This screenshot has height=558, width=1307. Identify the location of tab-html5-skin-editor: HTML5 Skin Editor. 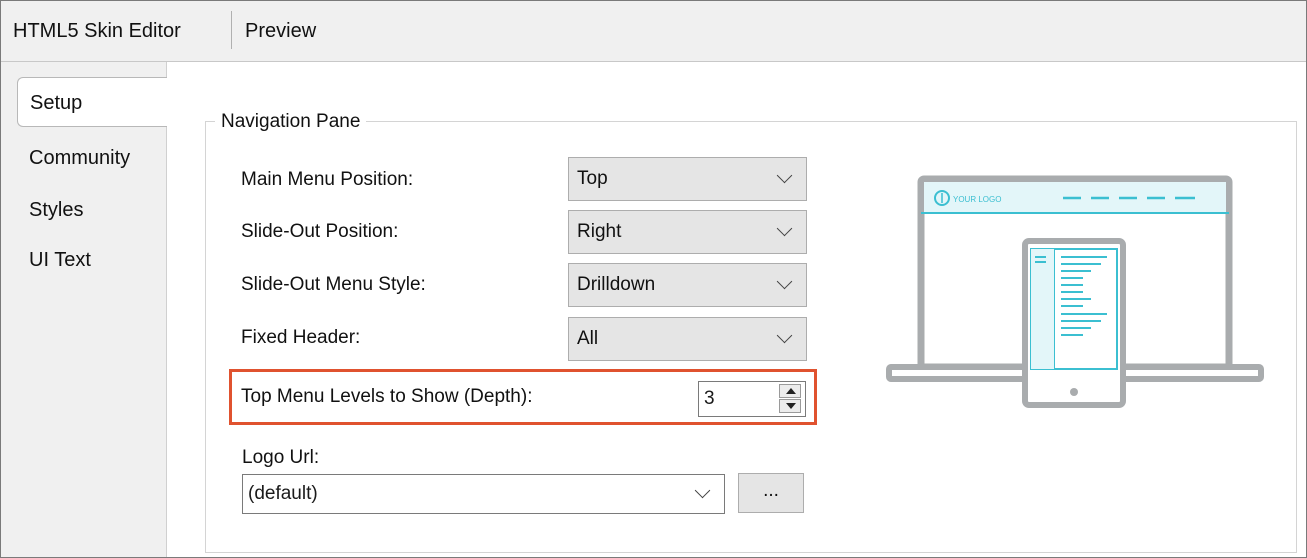
(97, 31).